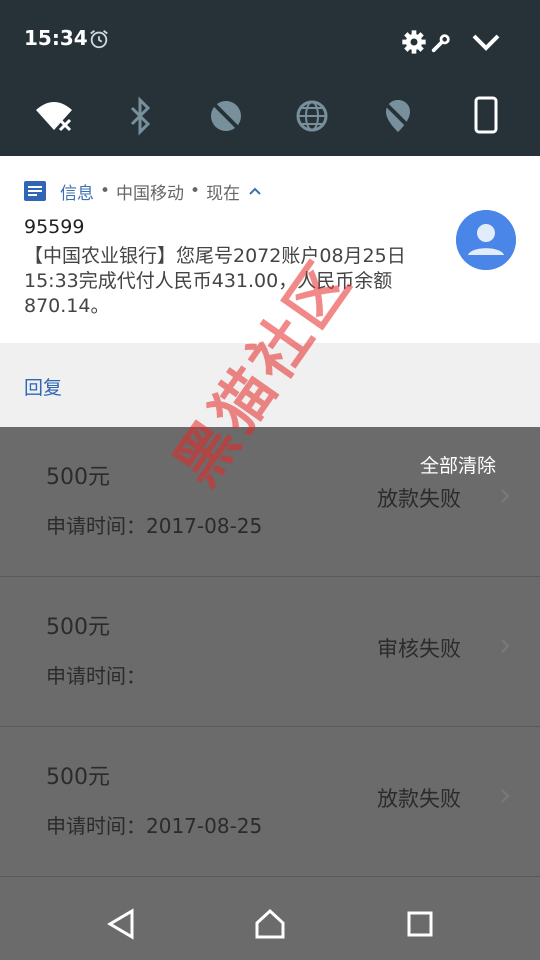 Image resolution: width=540 pixels, height=960 pixels. Describe the element at coordinates (54, 116) in the screenshot. I see `wifi-off-icon` at that location.